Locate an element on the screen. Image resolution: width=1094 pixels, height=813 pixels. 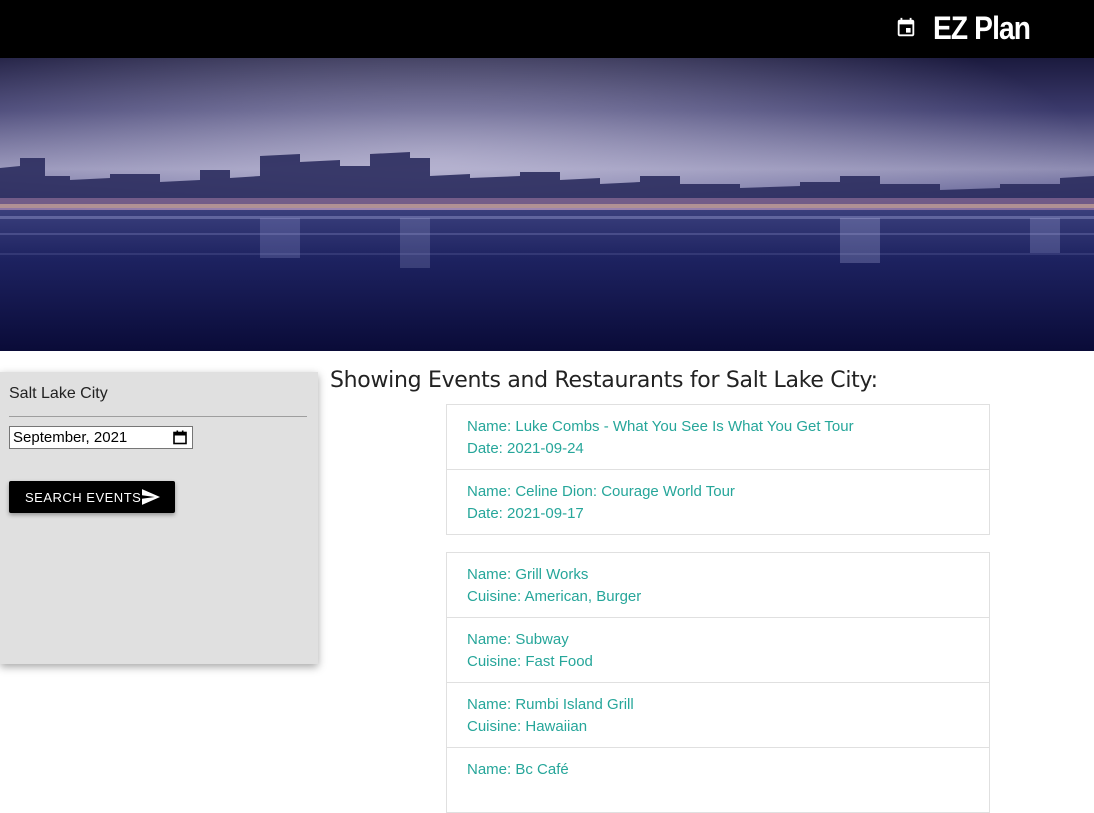
restaurant-name: Name: Bc Café is located at coordinates (518, 769).